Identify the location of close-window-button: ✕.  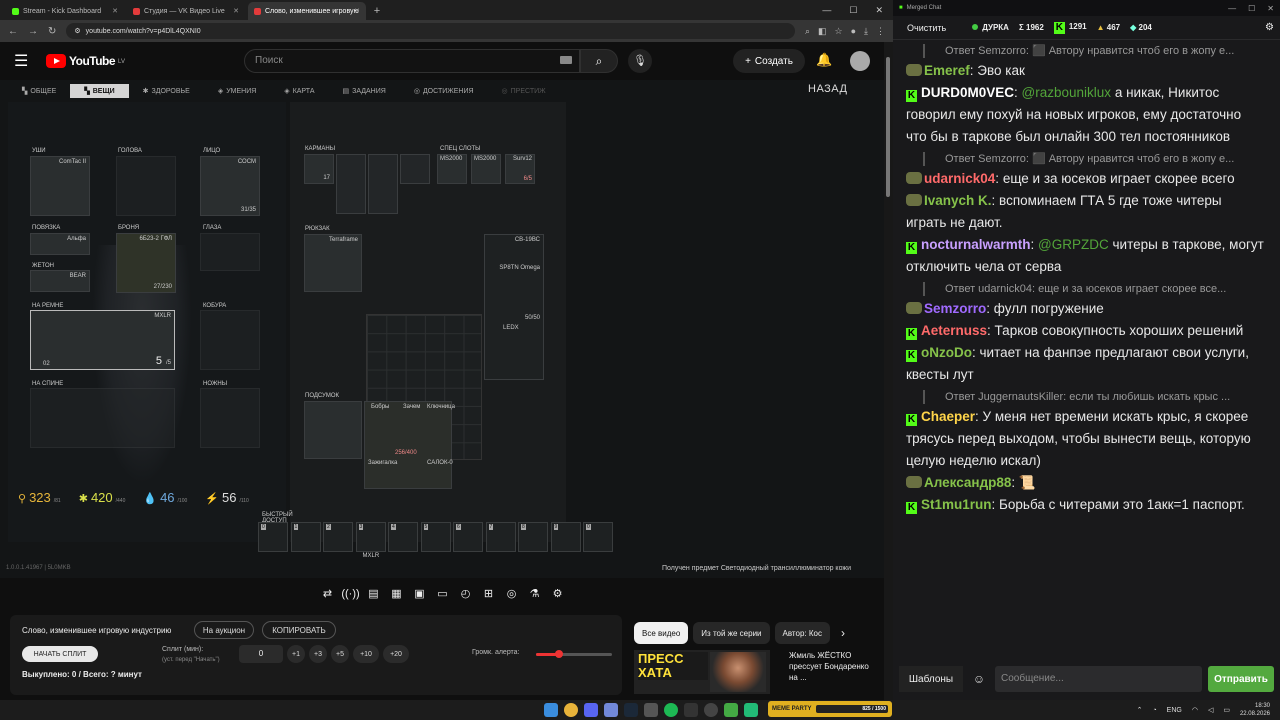
(879, 10).